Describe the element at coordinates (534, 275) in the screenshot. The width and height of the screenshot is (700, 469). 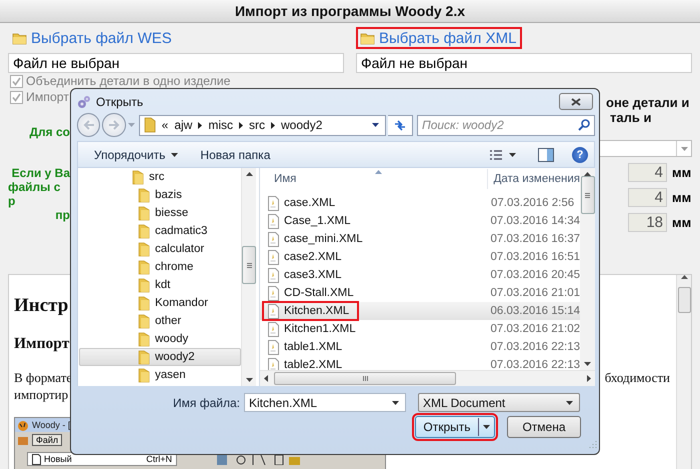
I see `file-date: 07.03.2016 20:45` at that location.